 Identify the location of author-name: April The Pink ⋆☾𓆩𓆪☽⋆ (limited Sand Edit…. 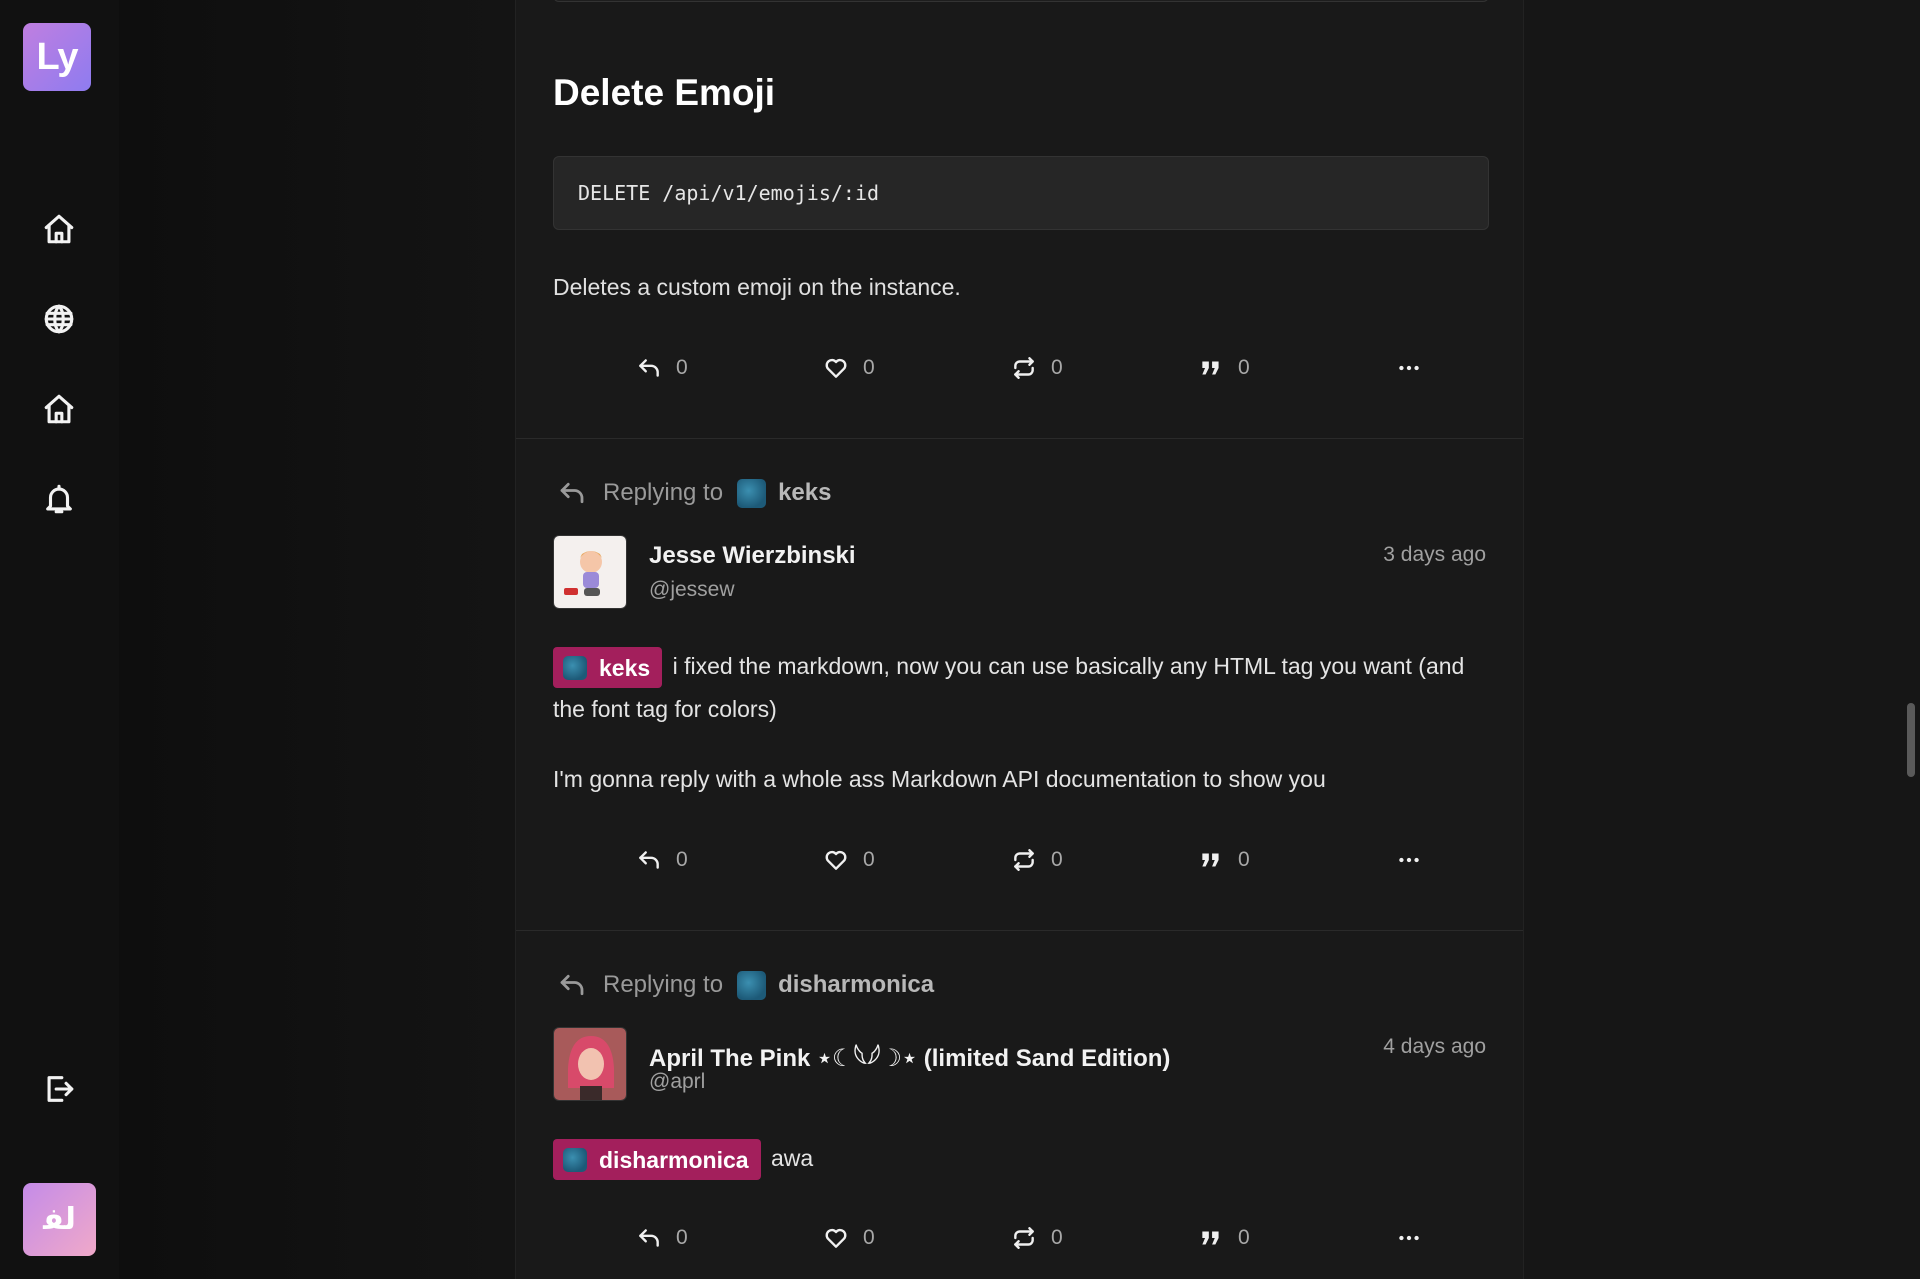
(909, 1054).